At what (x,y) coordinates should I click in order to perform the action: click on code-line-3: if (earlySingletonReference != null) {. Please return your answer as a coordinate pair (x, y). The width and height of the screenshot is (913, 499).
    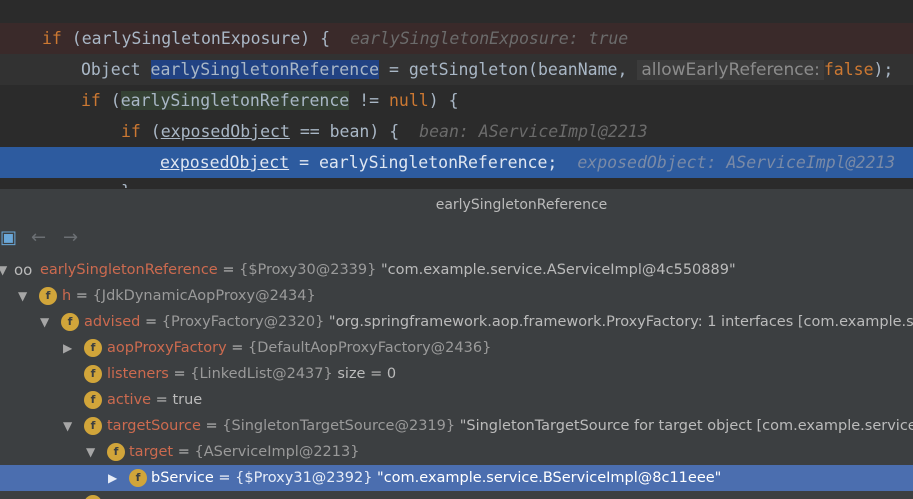
    Looking at the image, I should click on (456, 100).